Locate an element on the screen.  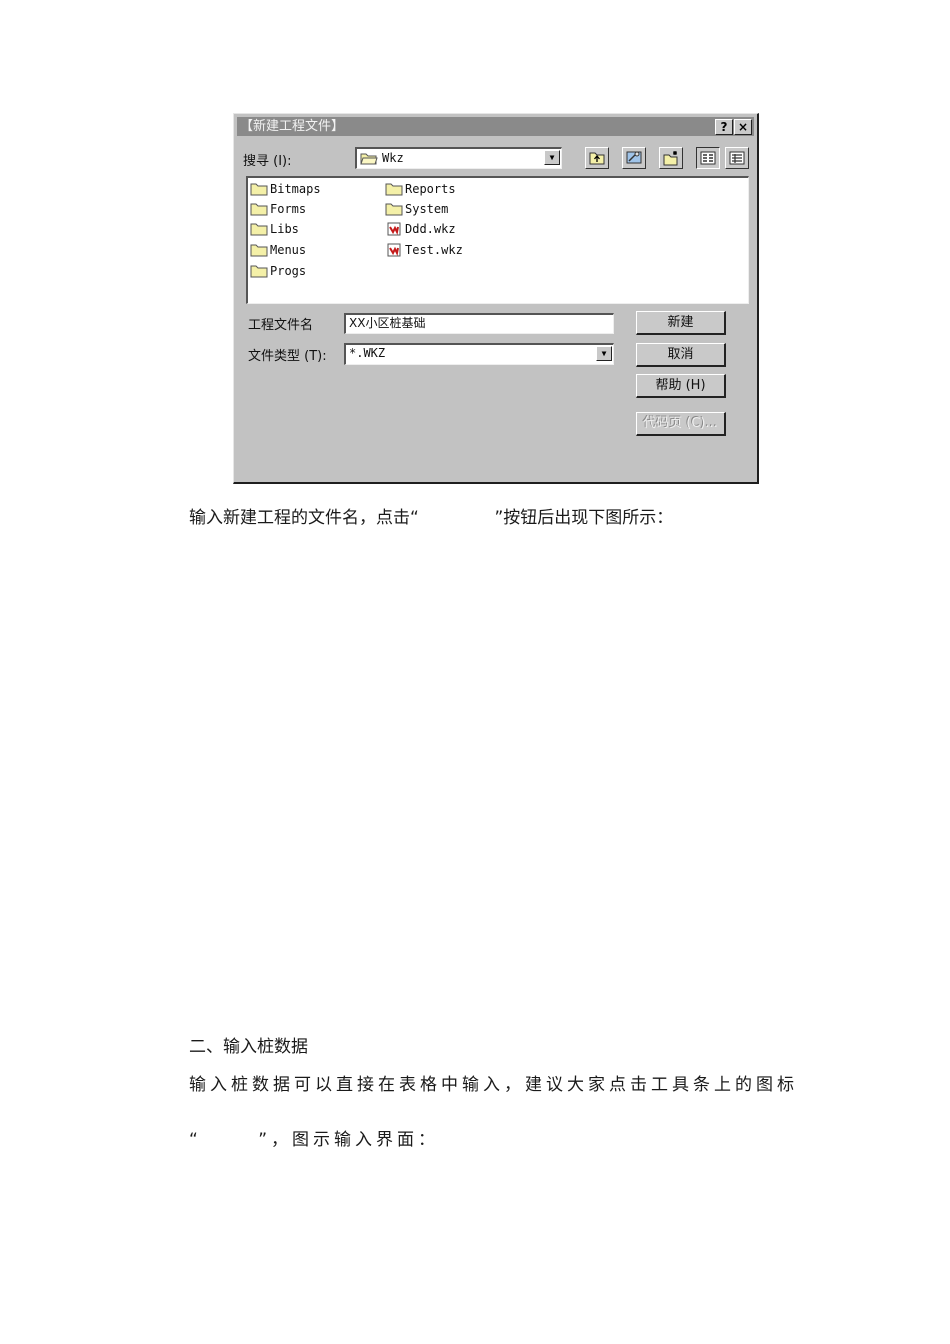
look-in-value: Wkz is located at coordinates (393, 158).